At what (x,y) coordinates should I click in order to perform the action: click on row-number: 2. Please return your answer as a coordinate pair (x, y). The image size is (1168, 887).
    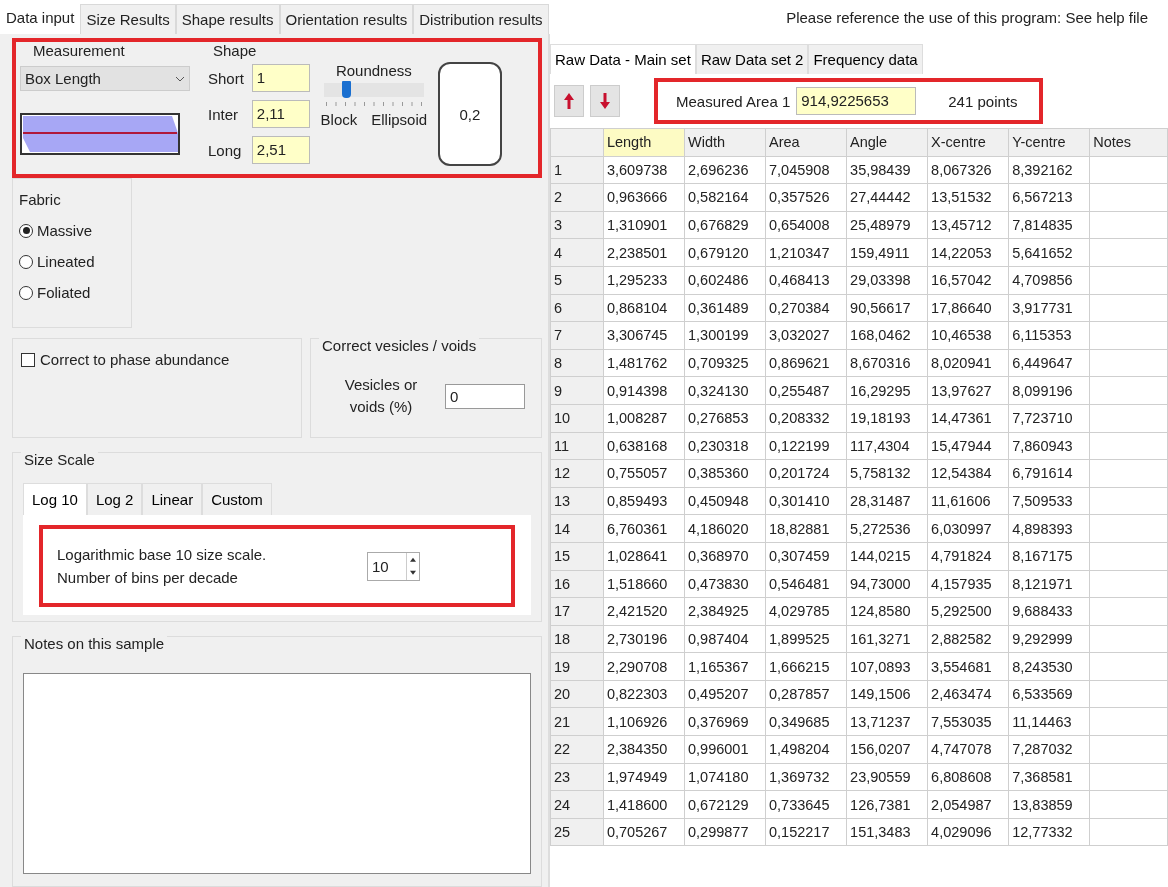
    Looking at the image, I should click on (577, 197).